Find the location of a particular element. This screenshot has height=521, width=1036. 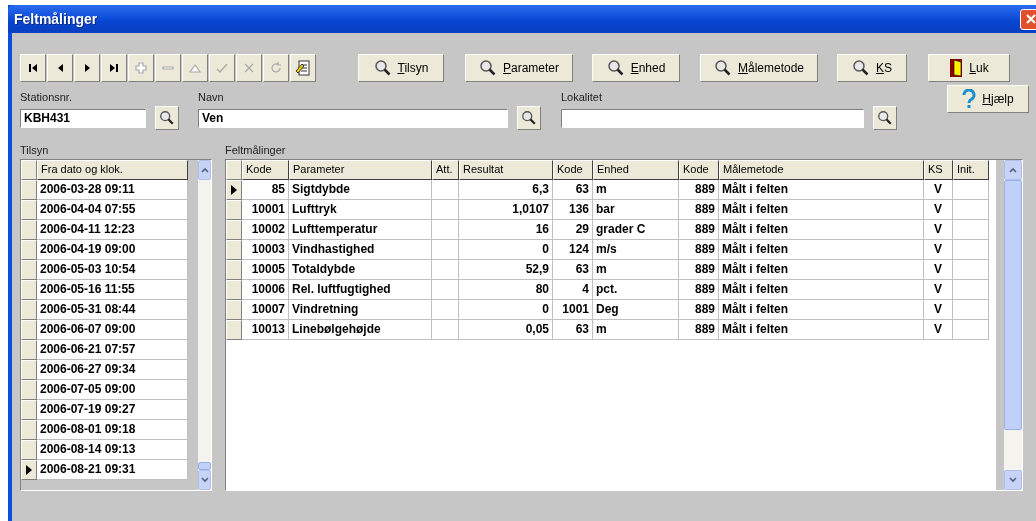

table-cell: m/s is located at coordinates (636, 250).